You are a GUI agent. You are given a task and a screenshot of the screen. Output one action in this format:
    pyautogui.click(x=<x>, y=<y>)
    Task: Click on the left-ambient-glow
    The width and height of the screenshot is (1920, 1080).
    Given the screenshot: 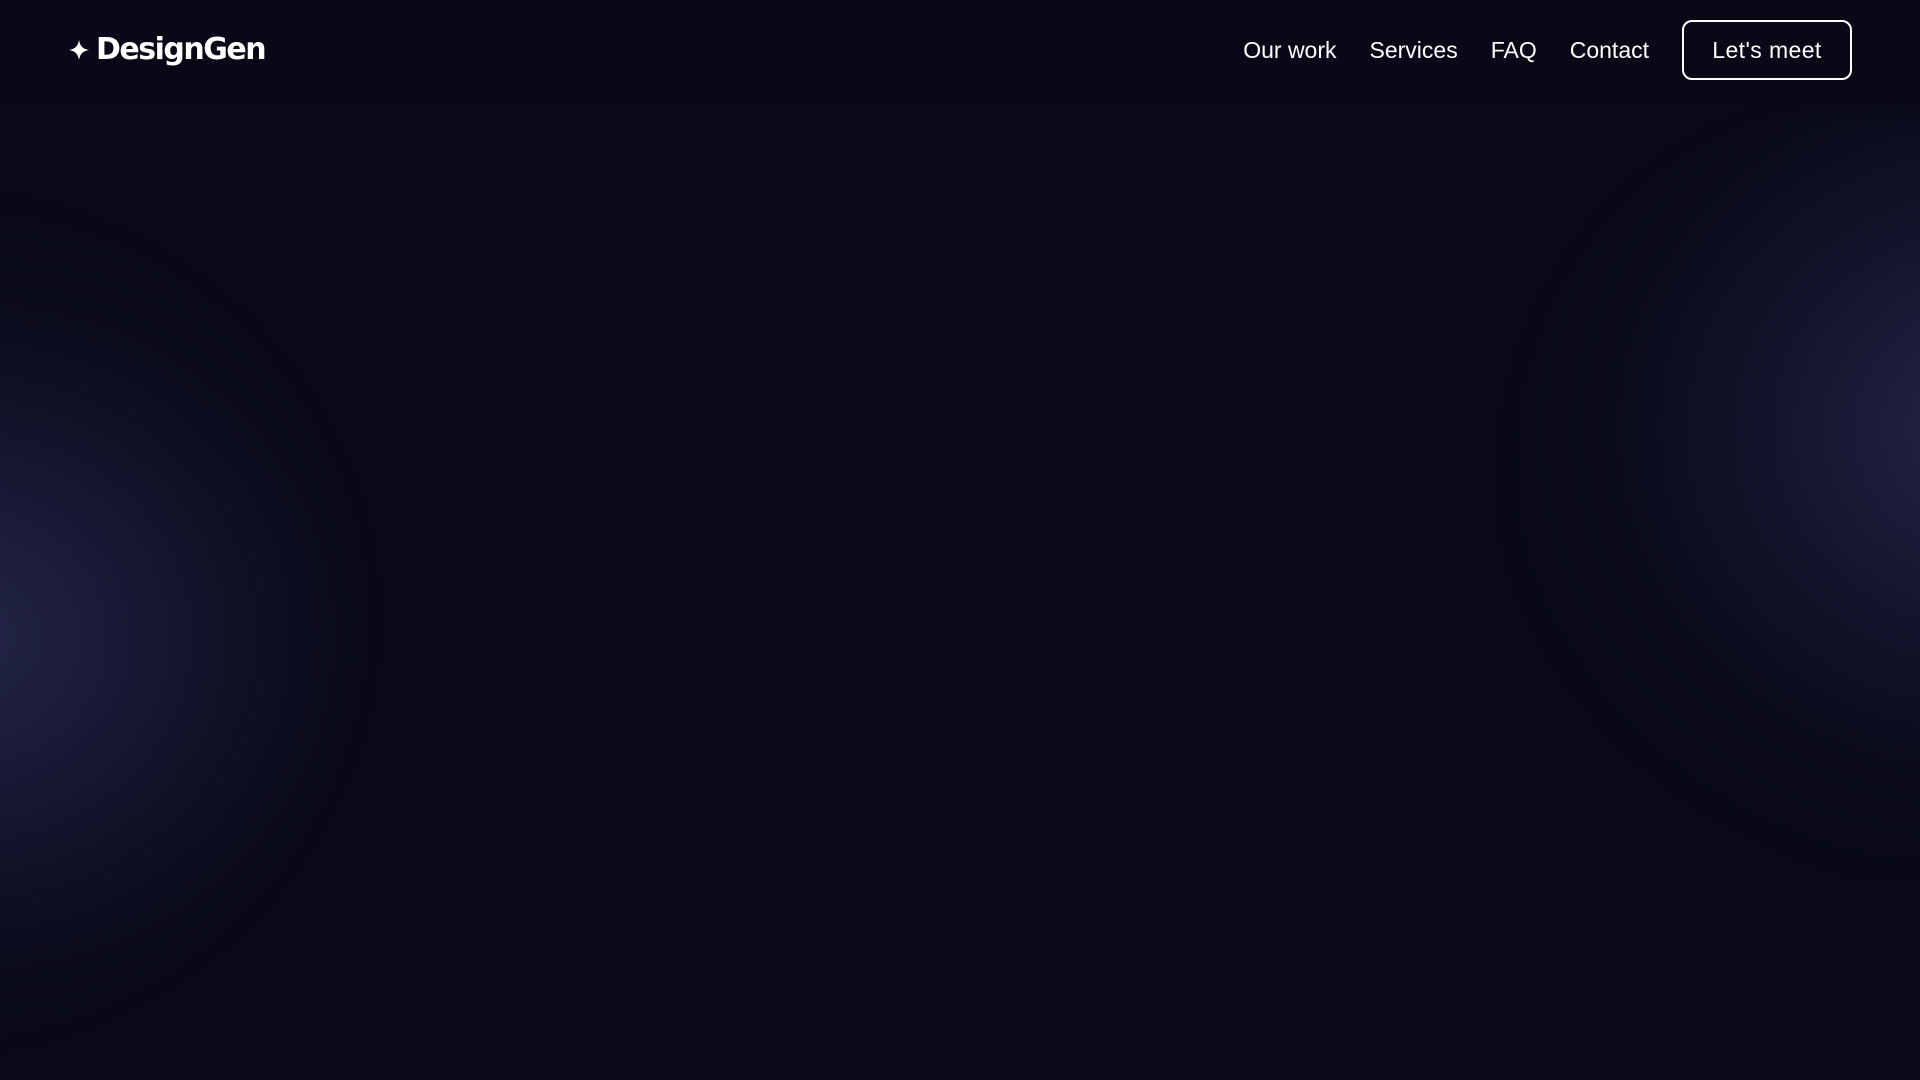 What is the action you would take?
    pyautogui.click(x=180, y=620)
    